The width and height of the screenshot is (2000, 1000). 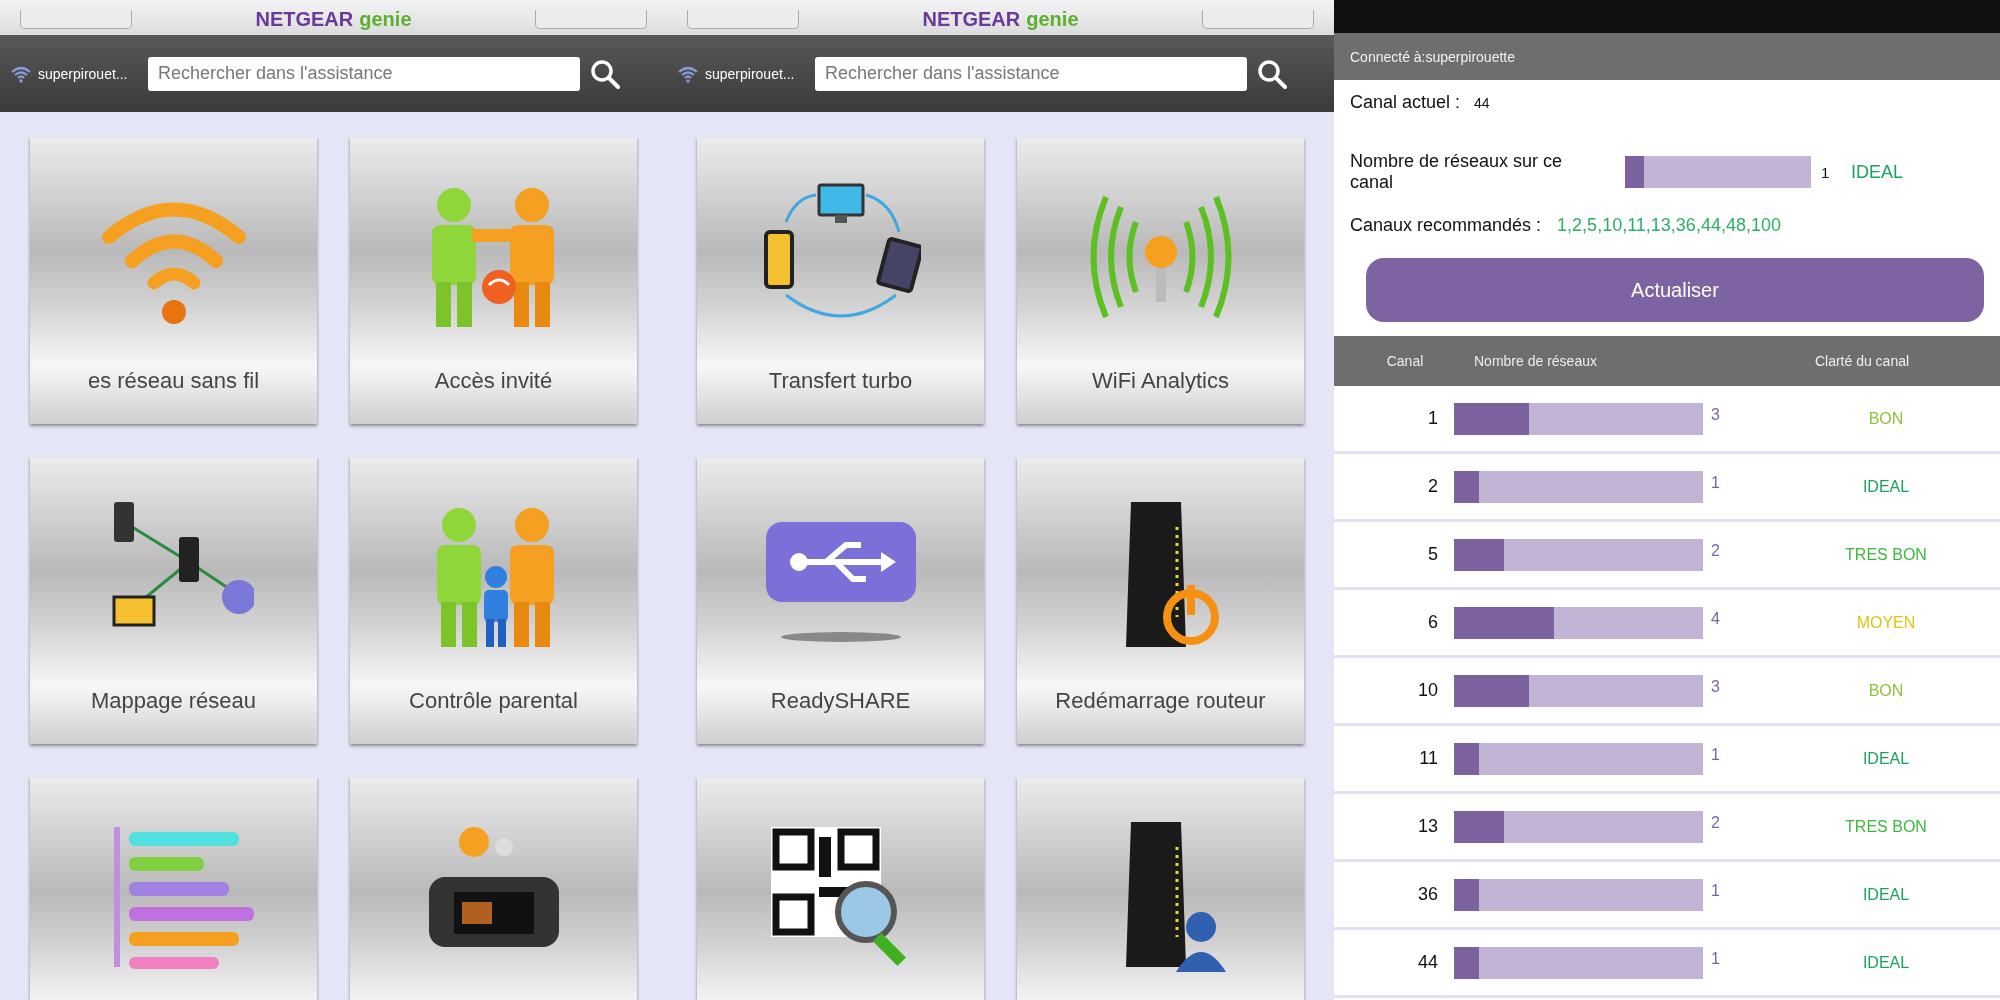 I want to click on channel-rating: MOYEN, so click(x=1886, y=622).